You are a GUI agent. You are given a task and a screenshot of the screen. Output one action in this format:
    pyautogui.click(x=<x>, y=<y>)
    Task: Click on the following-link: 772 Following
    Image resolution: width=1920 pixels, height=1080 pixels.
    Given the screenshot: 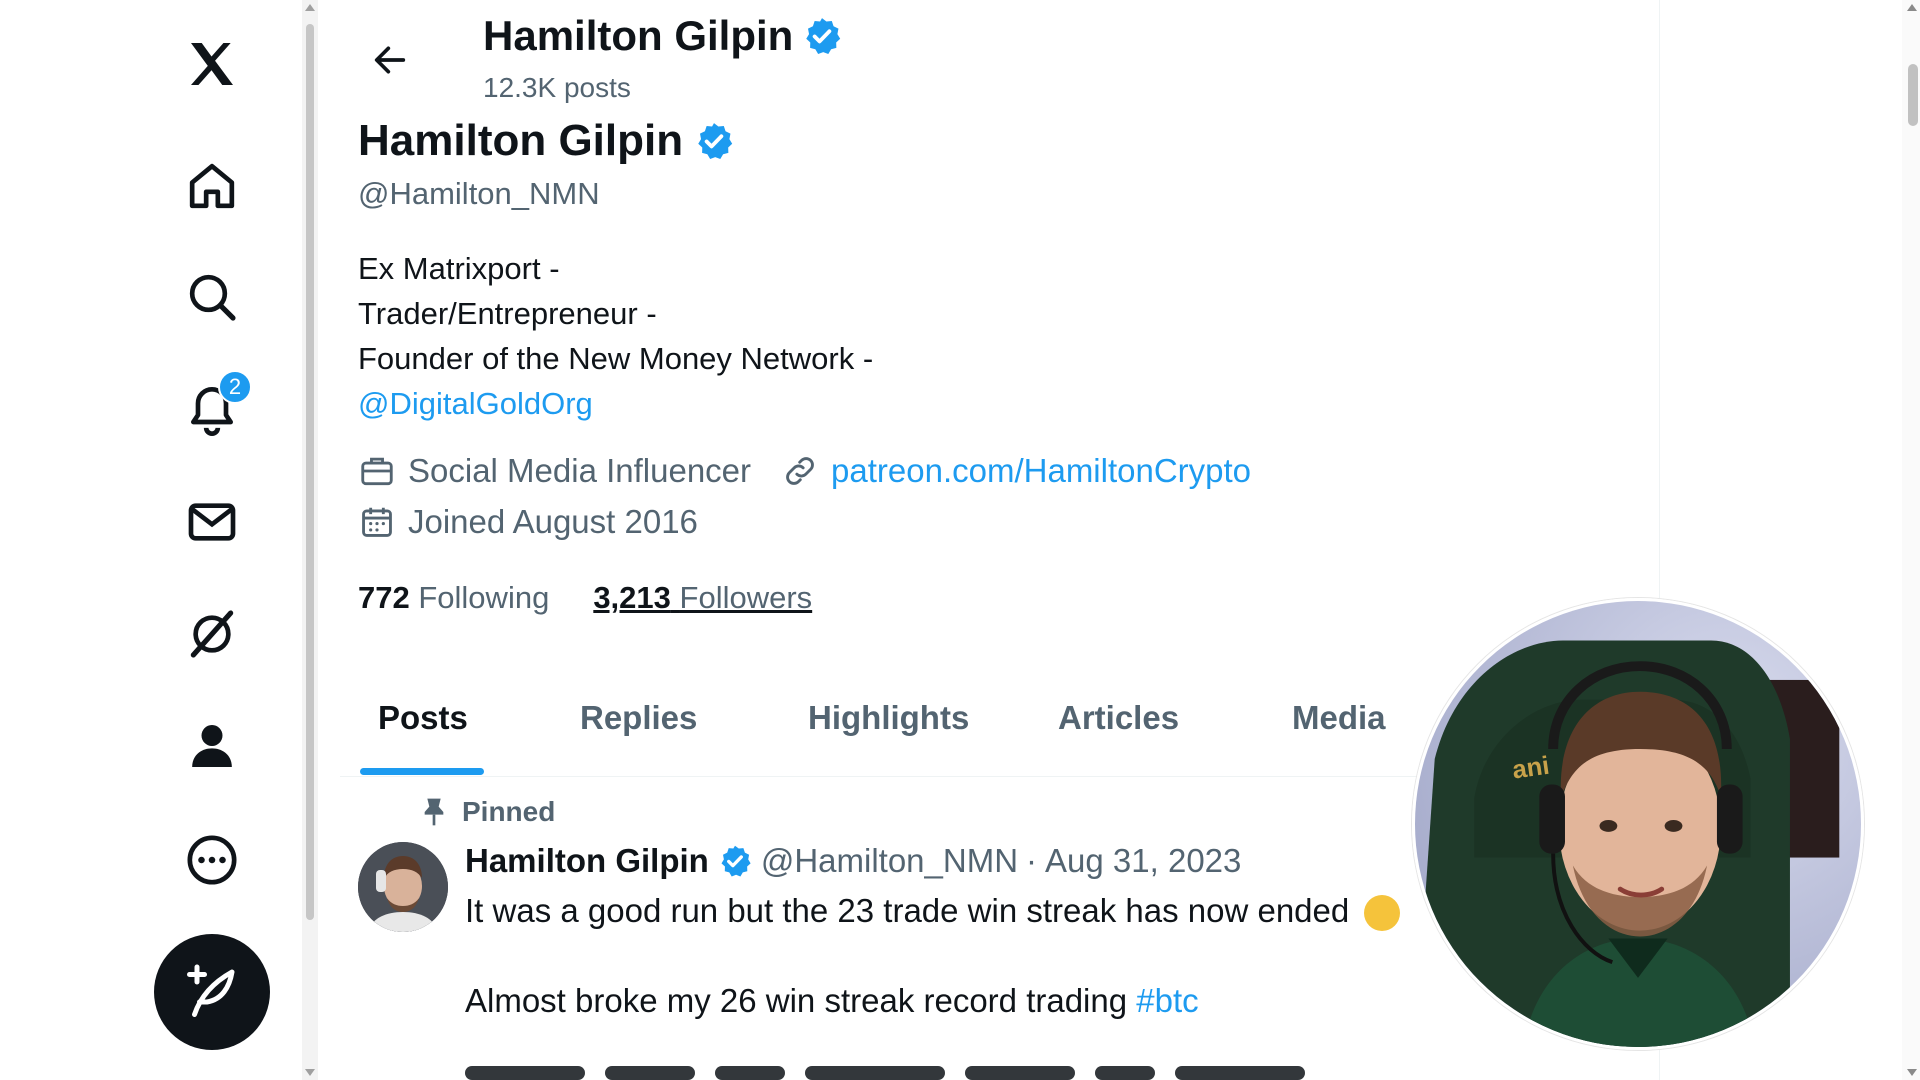 What is the action you would take?
    pyautogui.click(x=453, y=598)
    